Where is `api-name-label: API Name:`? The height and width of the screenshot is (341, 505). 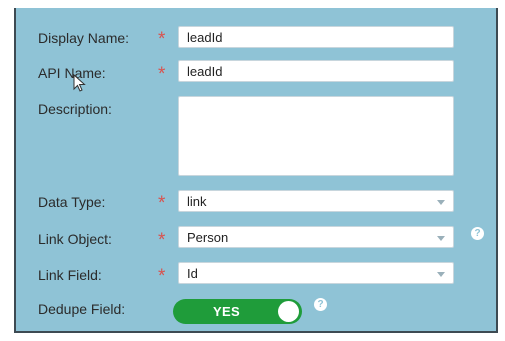 api-name-label: API Name: is located at coordinates (72, 73).